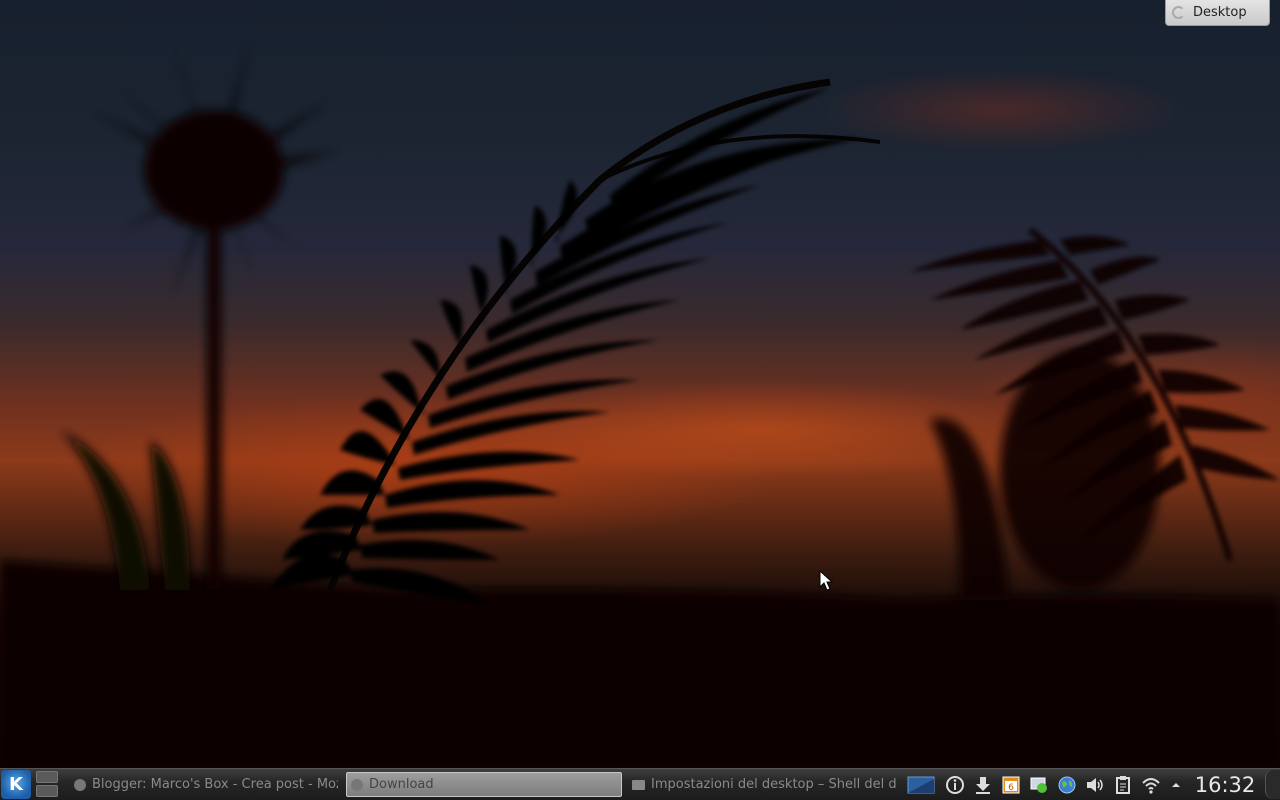  I want to click on application-launcher-button: K, so click(16, 784).